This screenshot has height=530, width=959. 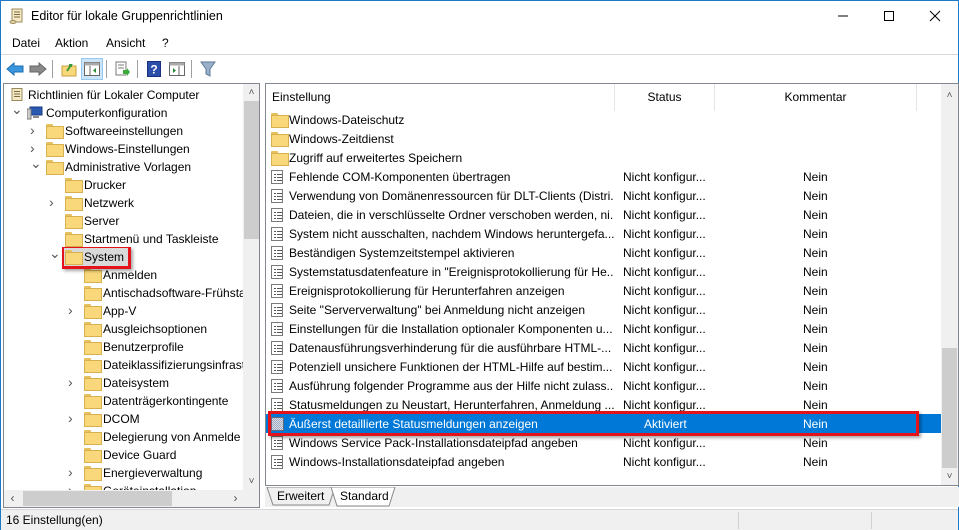 What do you see at coordinates (123, 239) in the screenshot?
I see `tree-item: Startmenü und Taskleiste` at bounding box center [123, 239].